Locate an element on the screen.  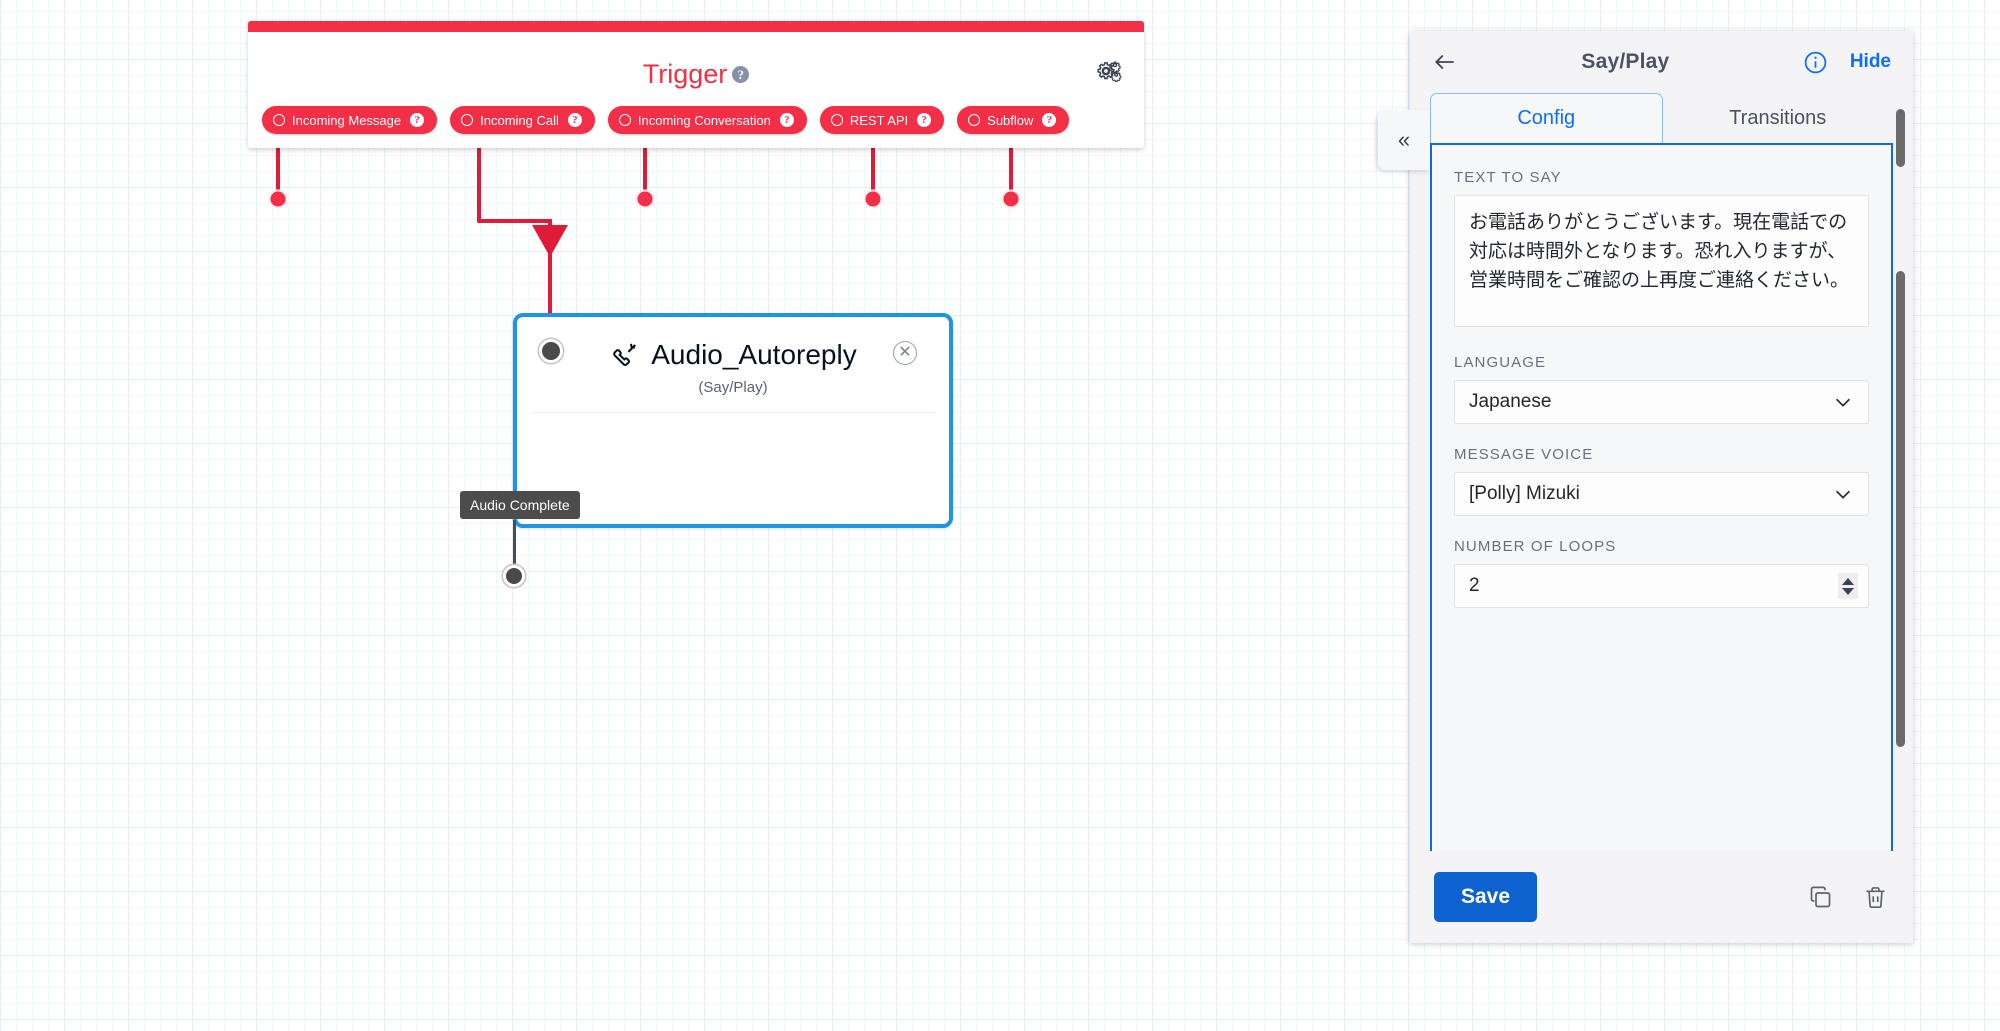
phone-call-icon is located at coordinates (625, 354).